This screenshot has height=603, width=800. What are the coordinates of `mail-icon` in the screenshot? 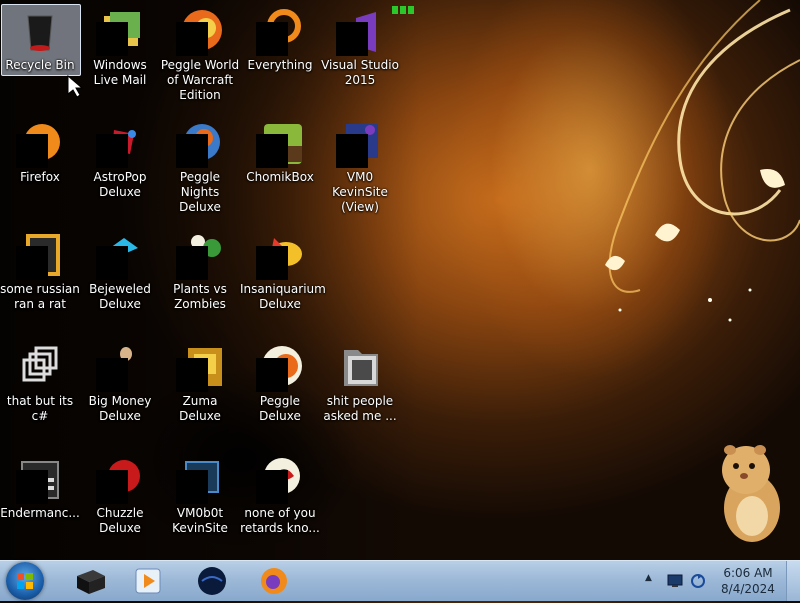 It's located at (120, 32).